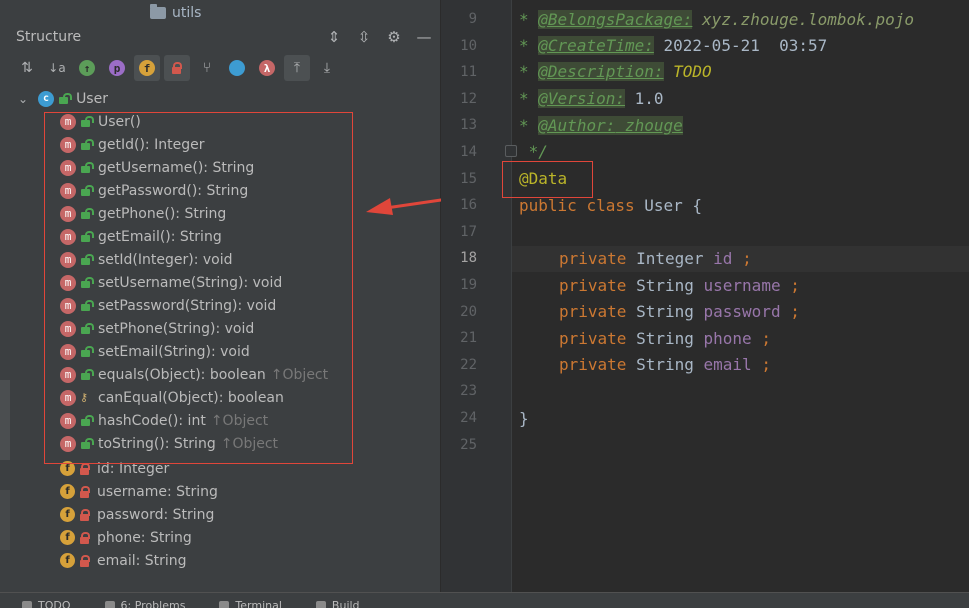  I want to click on show-lambdas-icon: λ, so click(267, 68).